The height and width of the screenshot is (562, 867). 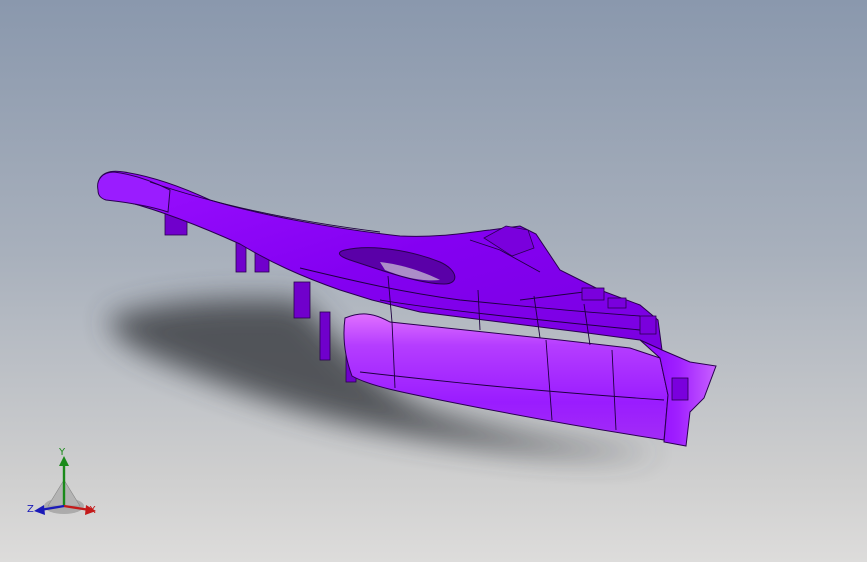 I want to click on z-axis-label: Z, so click(x=30, y=509).